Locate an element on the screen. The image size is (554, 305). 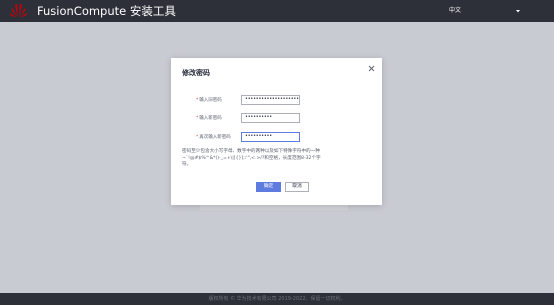
copyright-text: 版权所有 © 华为技术有限公司 2019-2022。保留一切权利。 is located at coordinates (277, 299).